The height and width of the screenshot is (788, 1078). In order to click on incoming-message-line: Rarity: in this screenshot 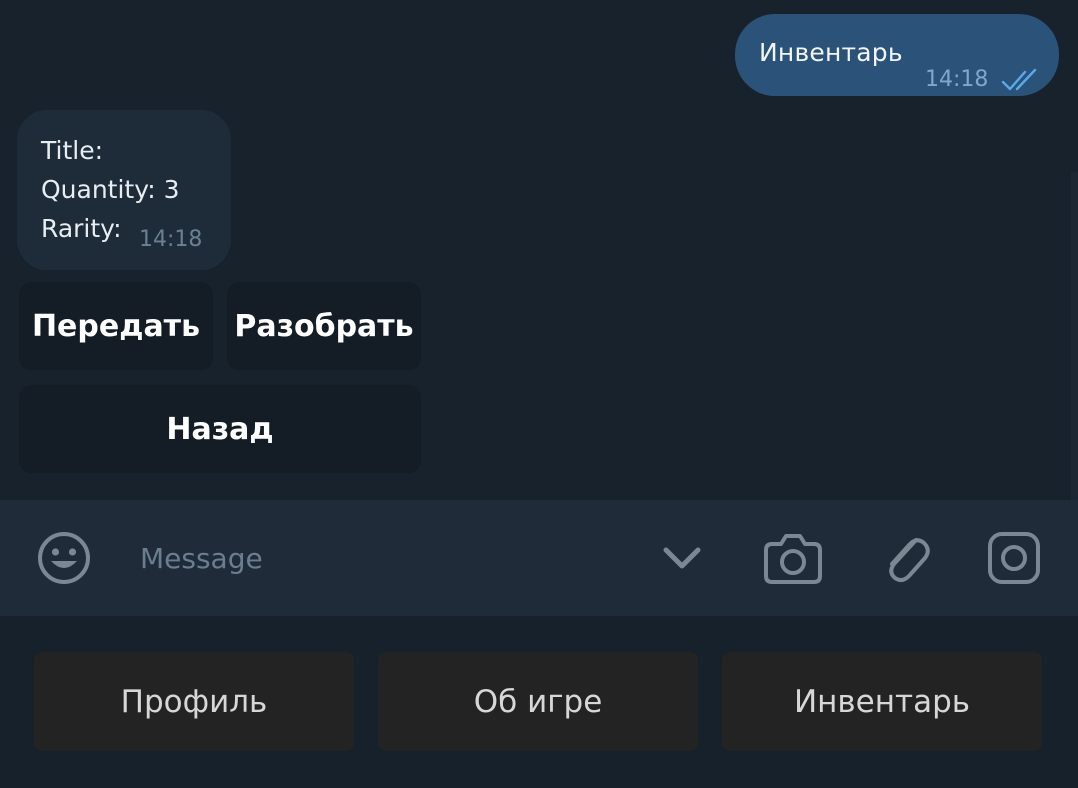, I will do `click(81, 228)`.